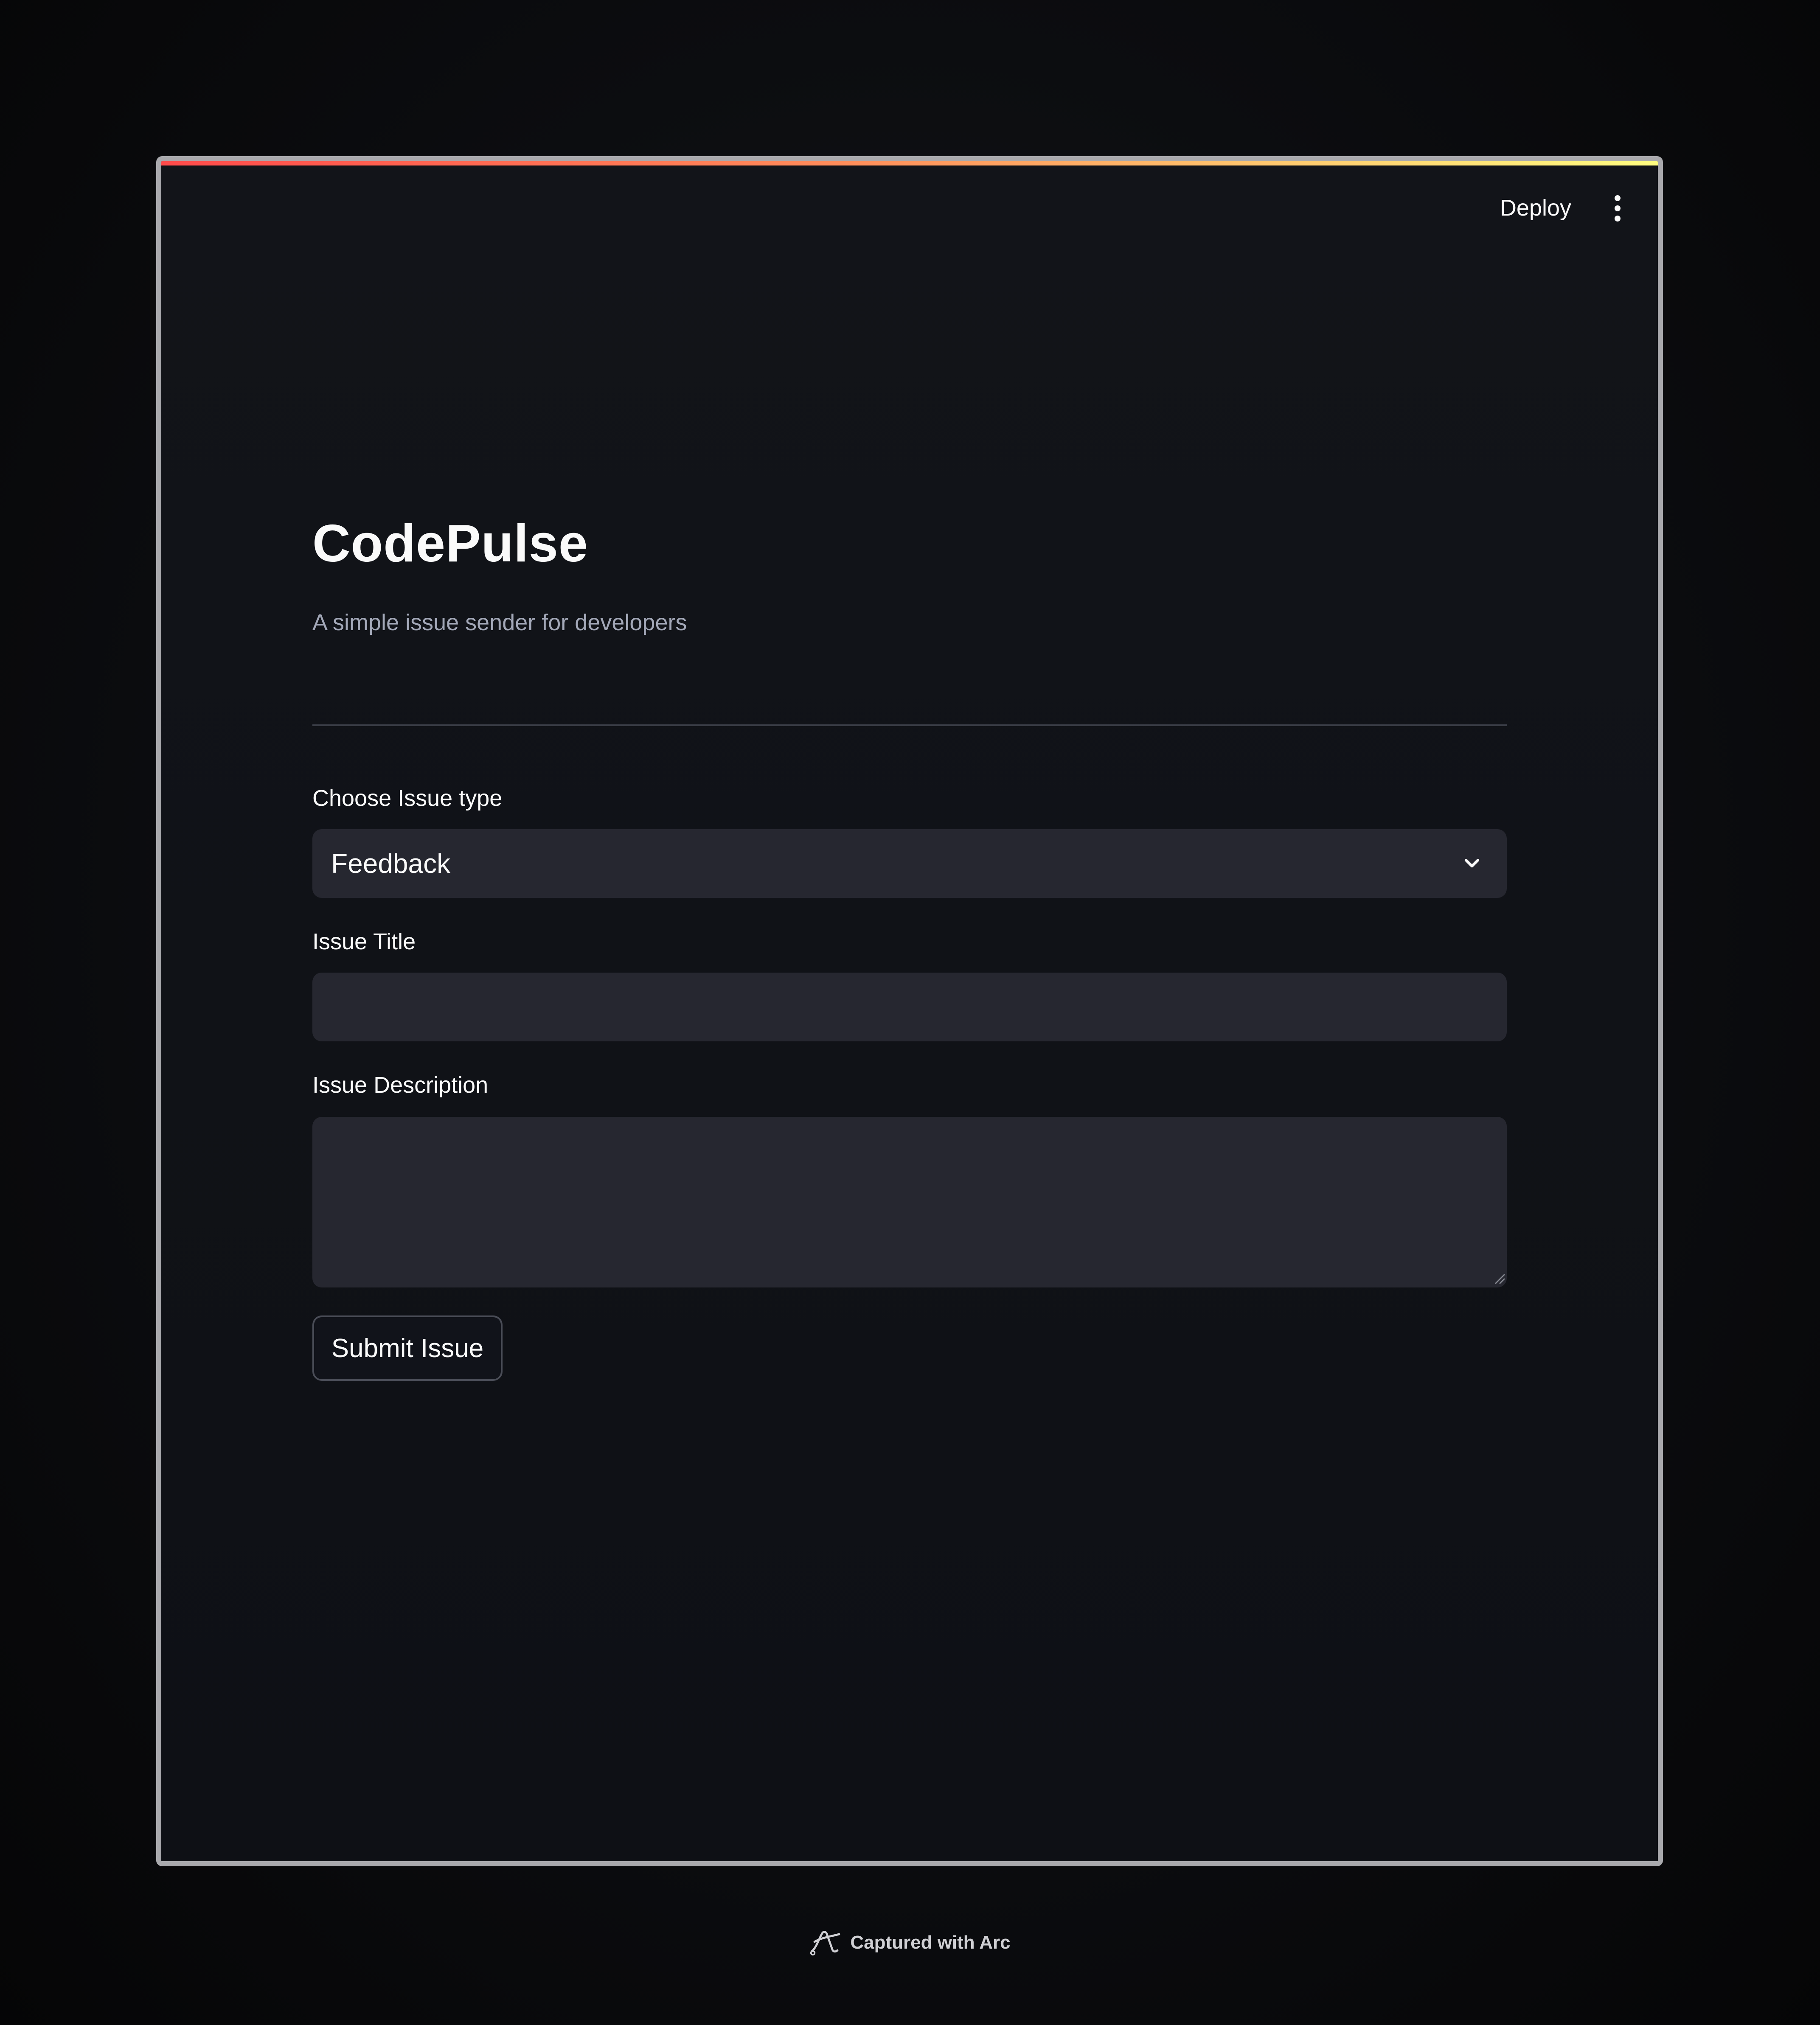 The image size is (1820, 2025). I want to click on divider, so click(909, 725).